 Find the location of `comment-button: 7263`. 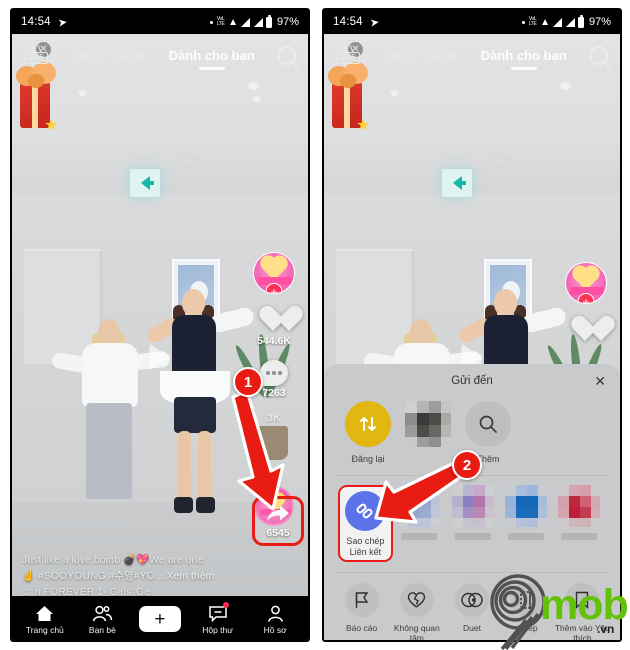

comment-button: 7263 is located at coordinates (274, 379).